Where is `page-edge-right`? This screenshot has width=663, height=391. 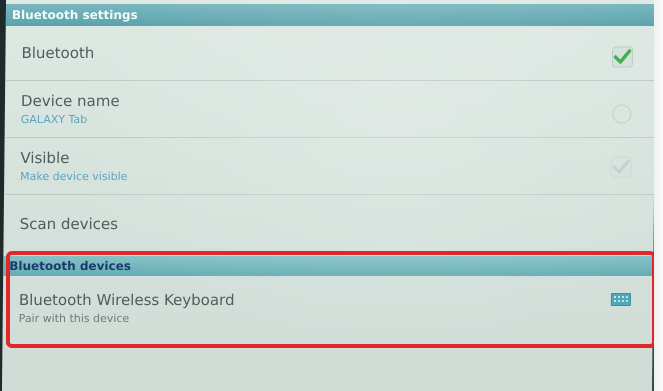
page-edge-right is located at coordinates (658, 195).